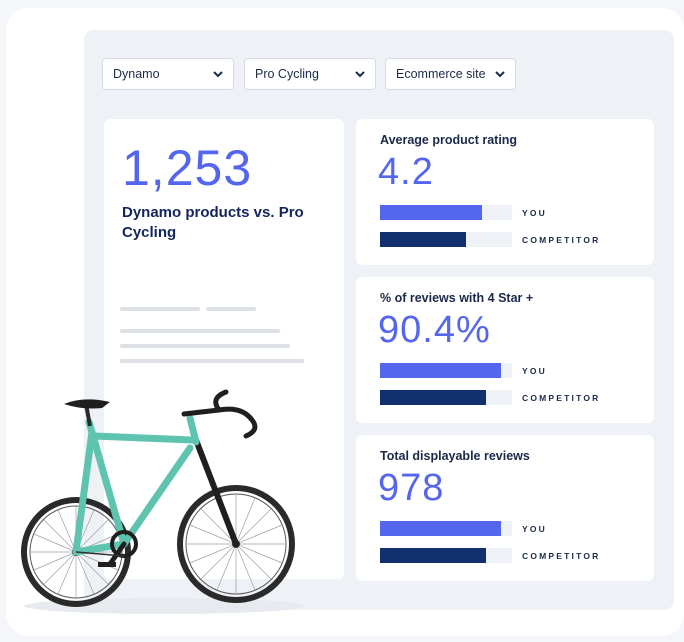  Describe the element at coordinates (187, 168) in the screenshot. I see `product-count: 1,253` at that location.